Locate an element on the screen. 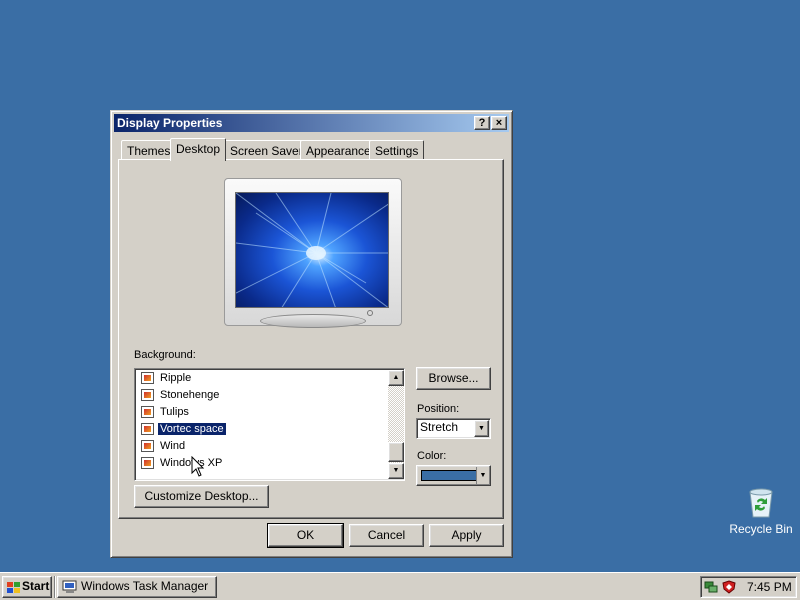 This screenshot has height=600, width=800. wallpaper-preview is located at coordinates (312, 250).